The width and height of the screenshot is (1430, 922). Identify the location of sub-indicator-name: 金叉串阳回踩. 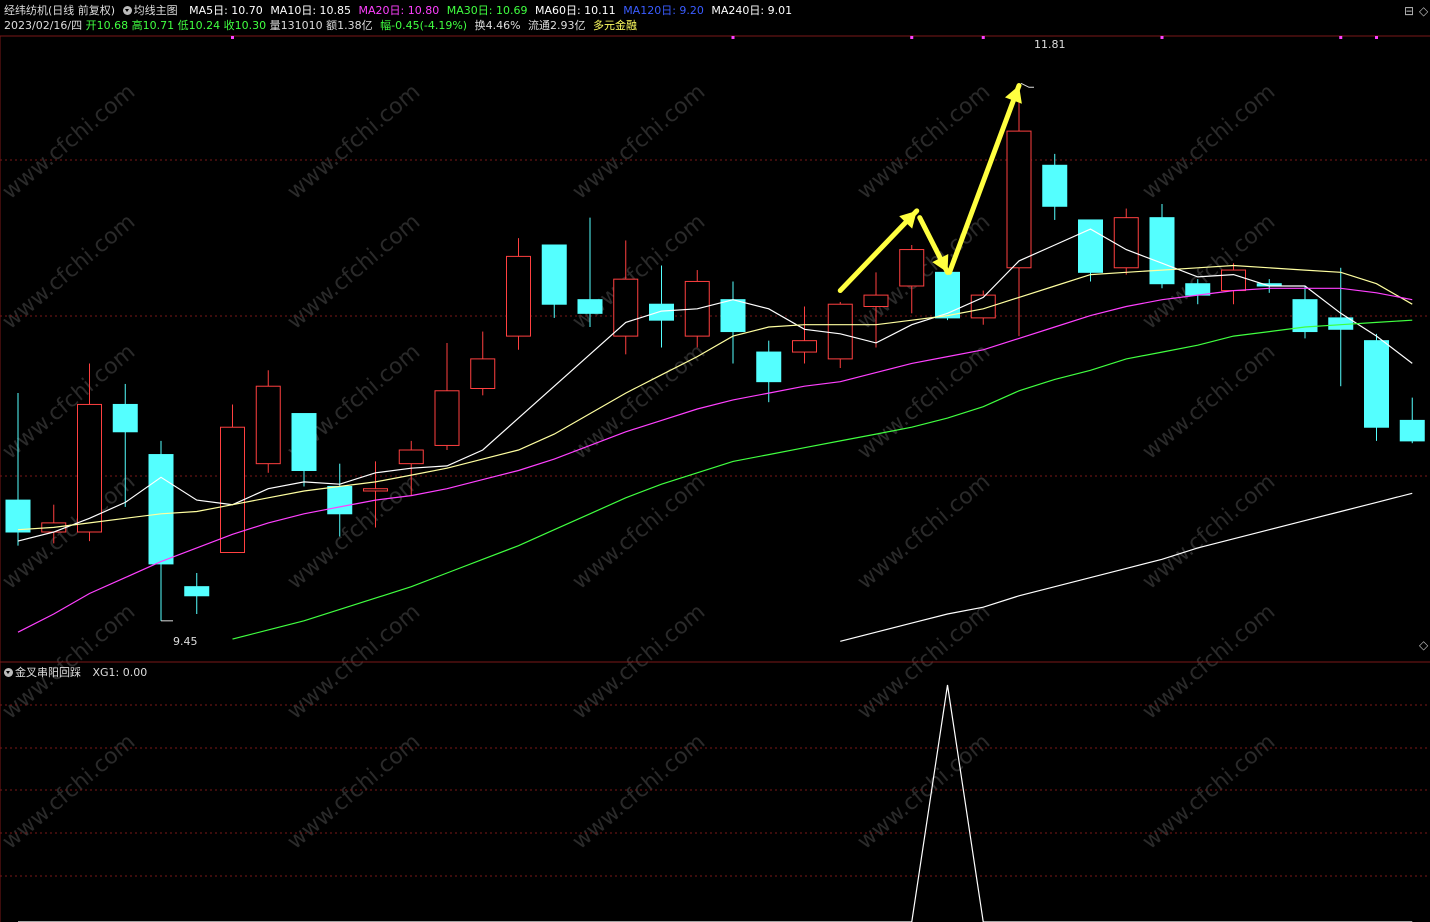
(48, 672).